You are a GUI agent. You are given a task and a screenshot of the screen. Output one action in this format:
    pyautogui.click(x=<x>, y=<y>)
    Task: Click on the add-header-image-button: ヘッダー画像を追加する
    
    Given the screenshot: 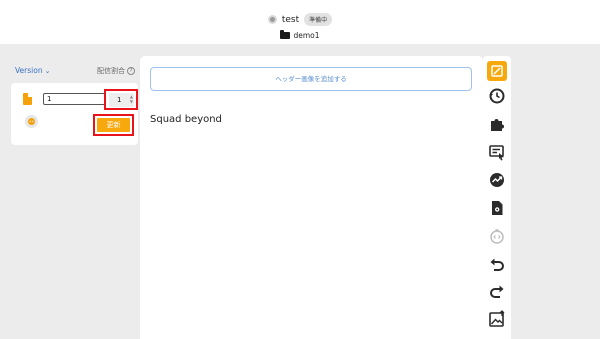 What is the action you would take?
    pyautogui.click(x=311, y=79)
    